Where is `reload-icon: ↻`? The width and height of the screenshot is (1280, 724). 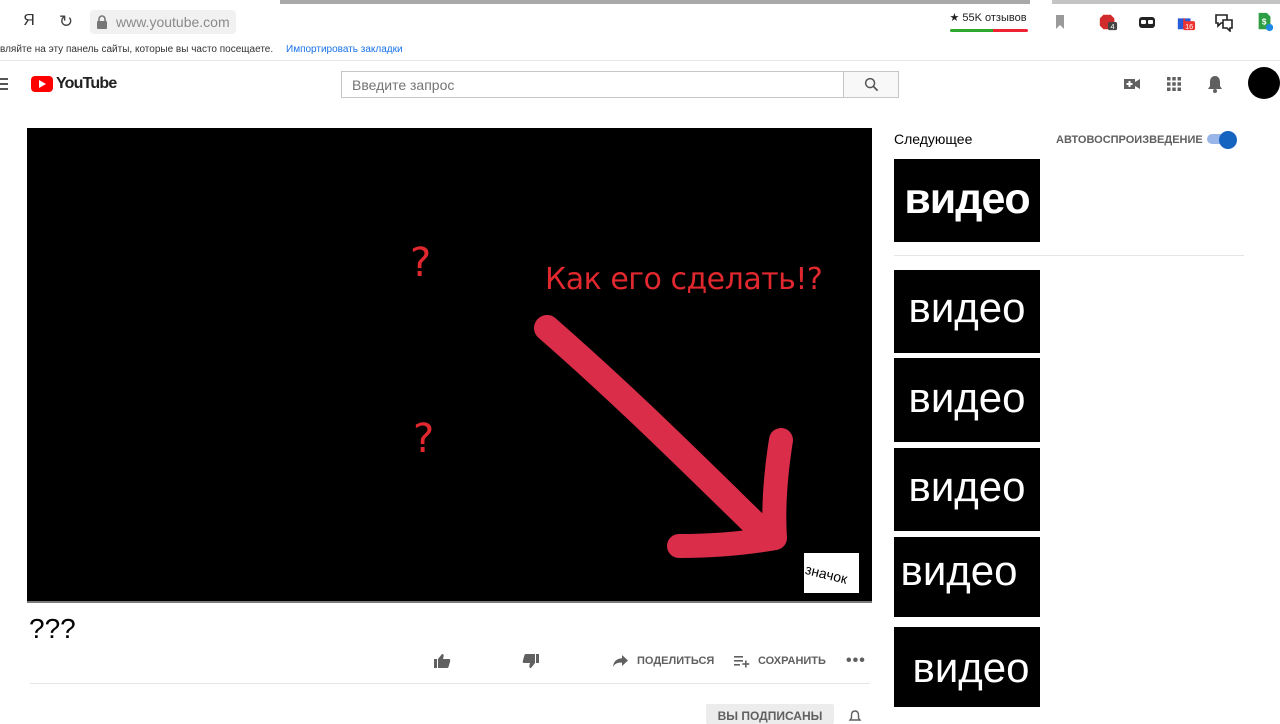 reload-icon: ↻ is located at coordinates (66, 22).